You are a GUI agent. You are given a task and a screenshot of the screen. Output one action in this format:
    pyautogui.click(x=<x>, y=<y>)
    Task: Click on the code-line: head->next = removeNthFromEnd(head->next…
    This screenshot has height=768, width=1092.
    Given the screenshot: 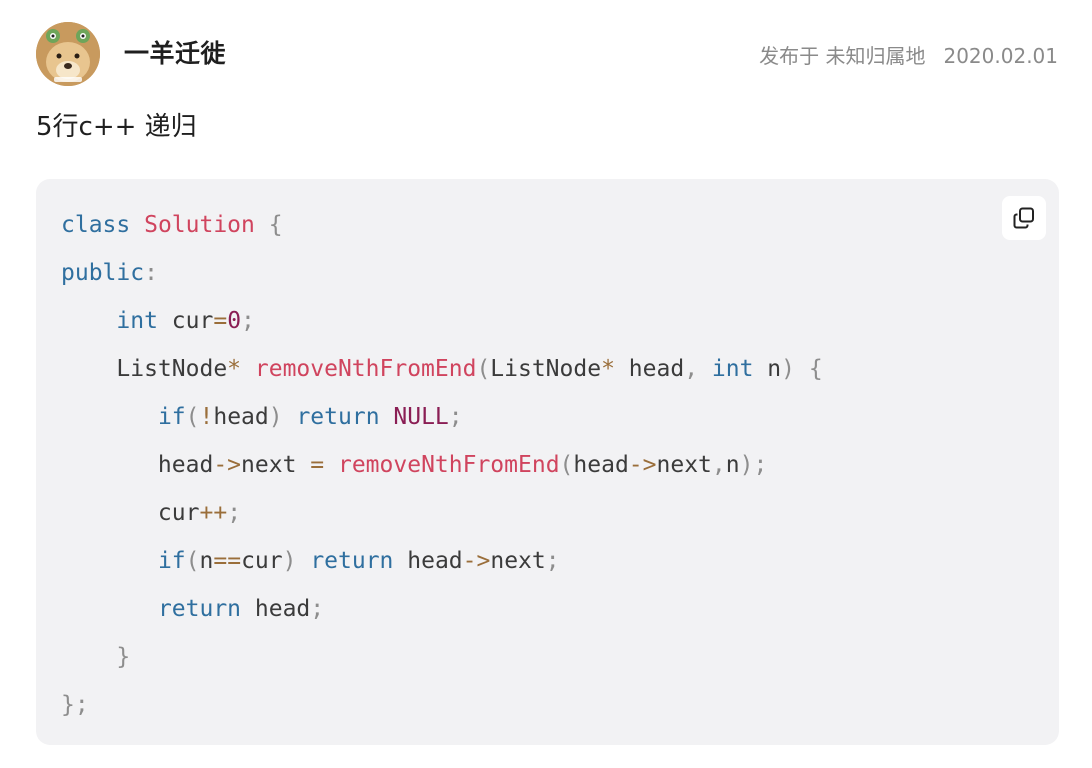 What is the action you would take?
    pyautogui.click(x=442, y=465)
    